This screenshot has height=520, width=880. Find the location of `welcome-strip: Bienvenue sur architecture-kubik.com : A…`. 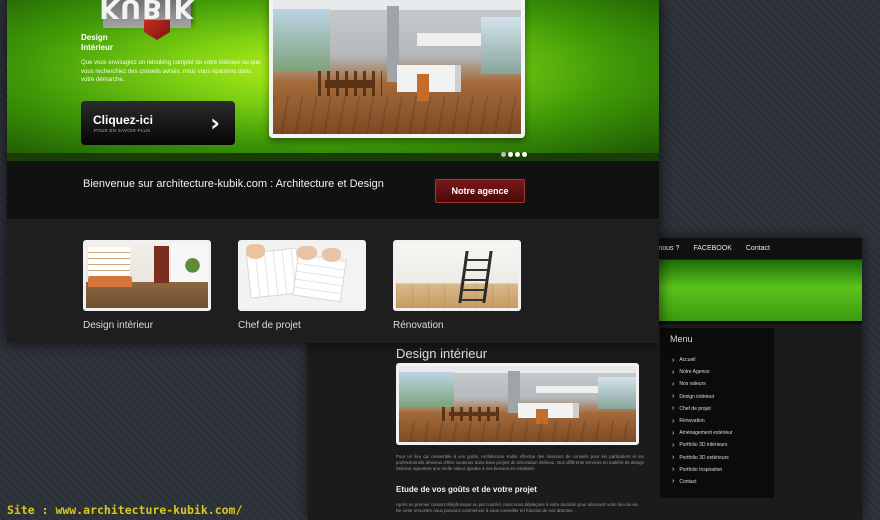

welcome-strip: Bienvenue sur architecture-kubik.com : A… is located at coordinates (333, 190).